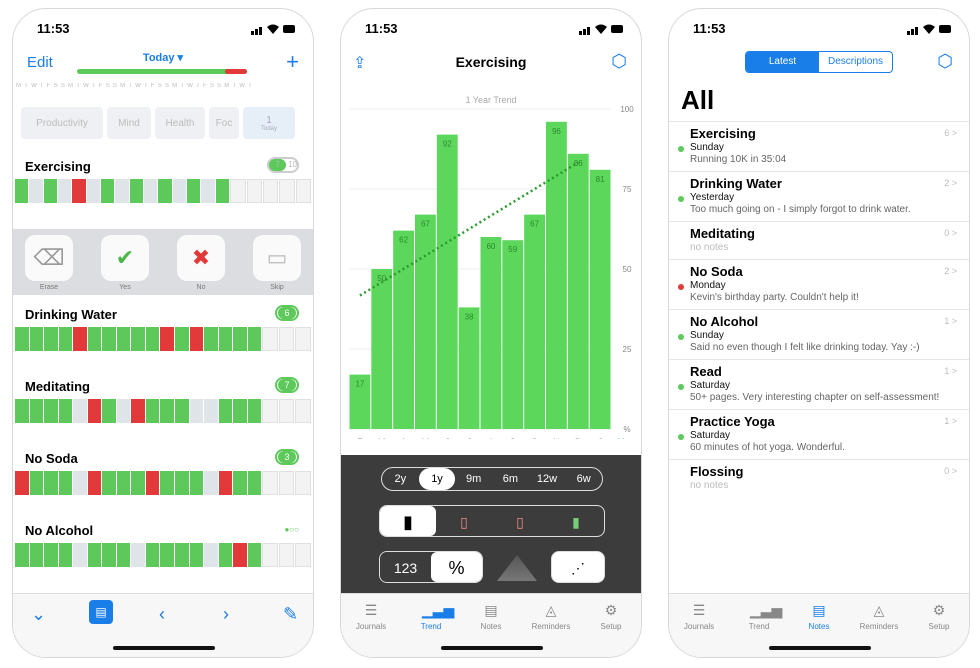 This screenshot has width=980, height=668. What do you see at coordinates (404, 438) in the screenshot?
I see `x-tick-label: A` at bounding box center [404, 438].